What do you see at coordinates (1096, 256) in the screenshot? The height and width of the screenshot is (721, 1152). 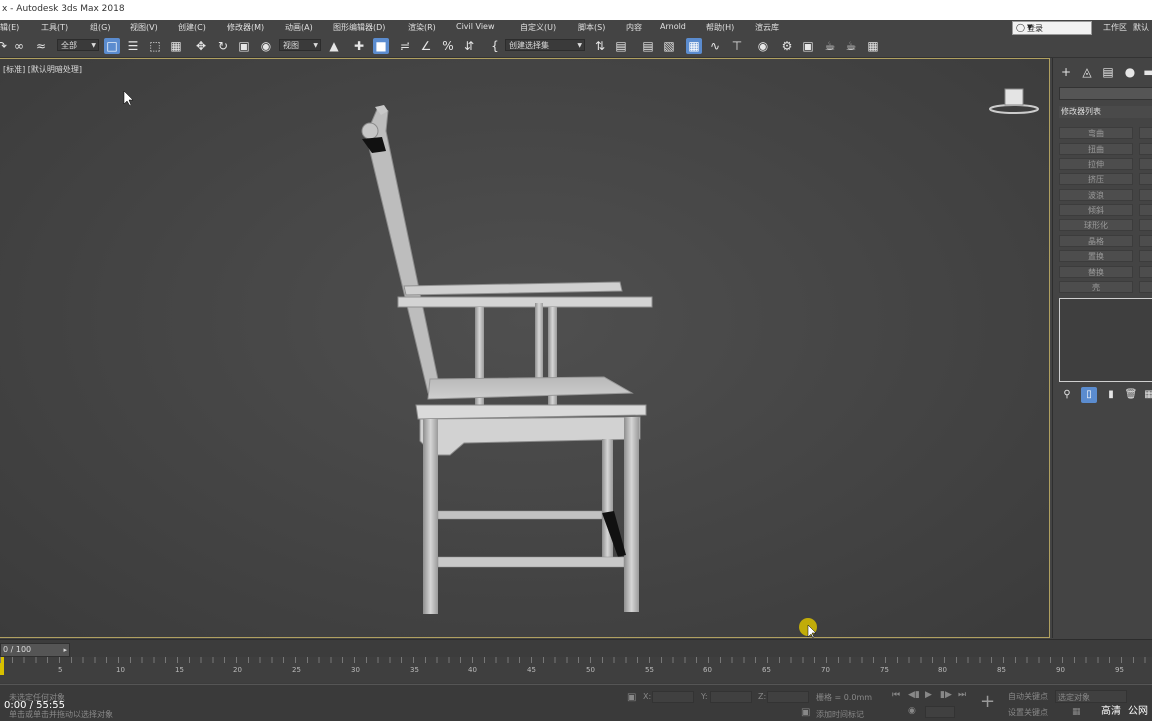 I see `modifier-displace-button: 置换` at bounding box center [1096, 256].